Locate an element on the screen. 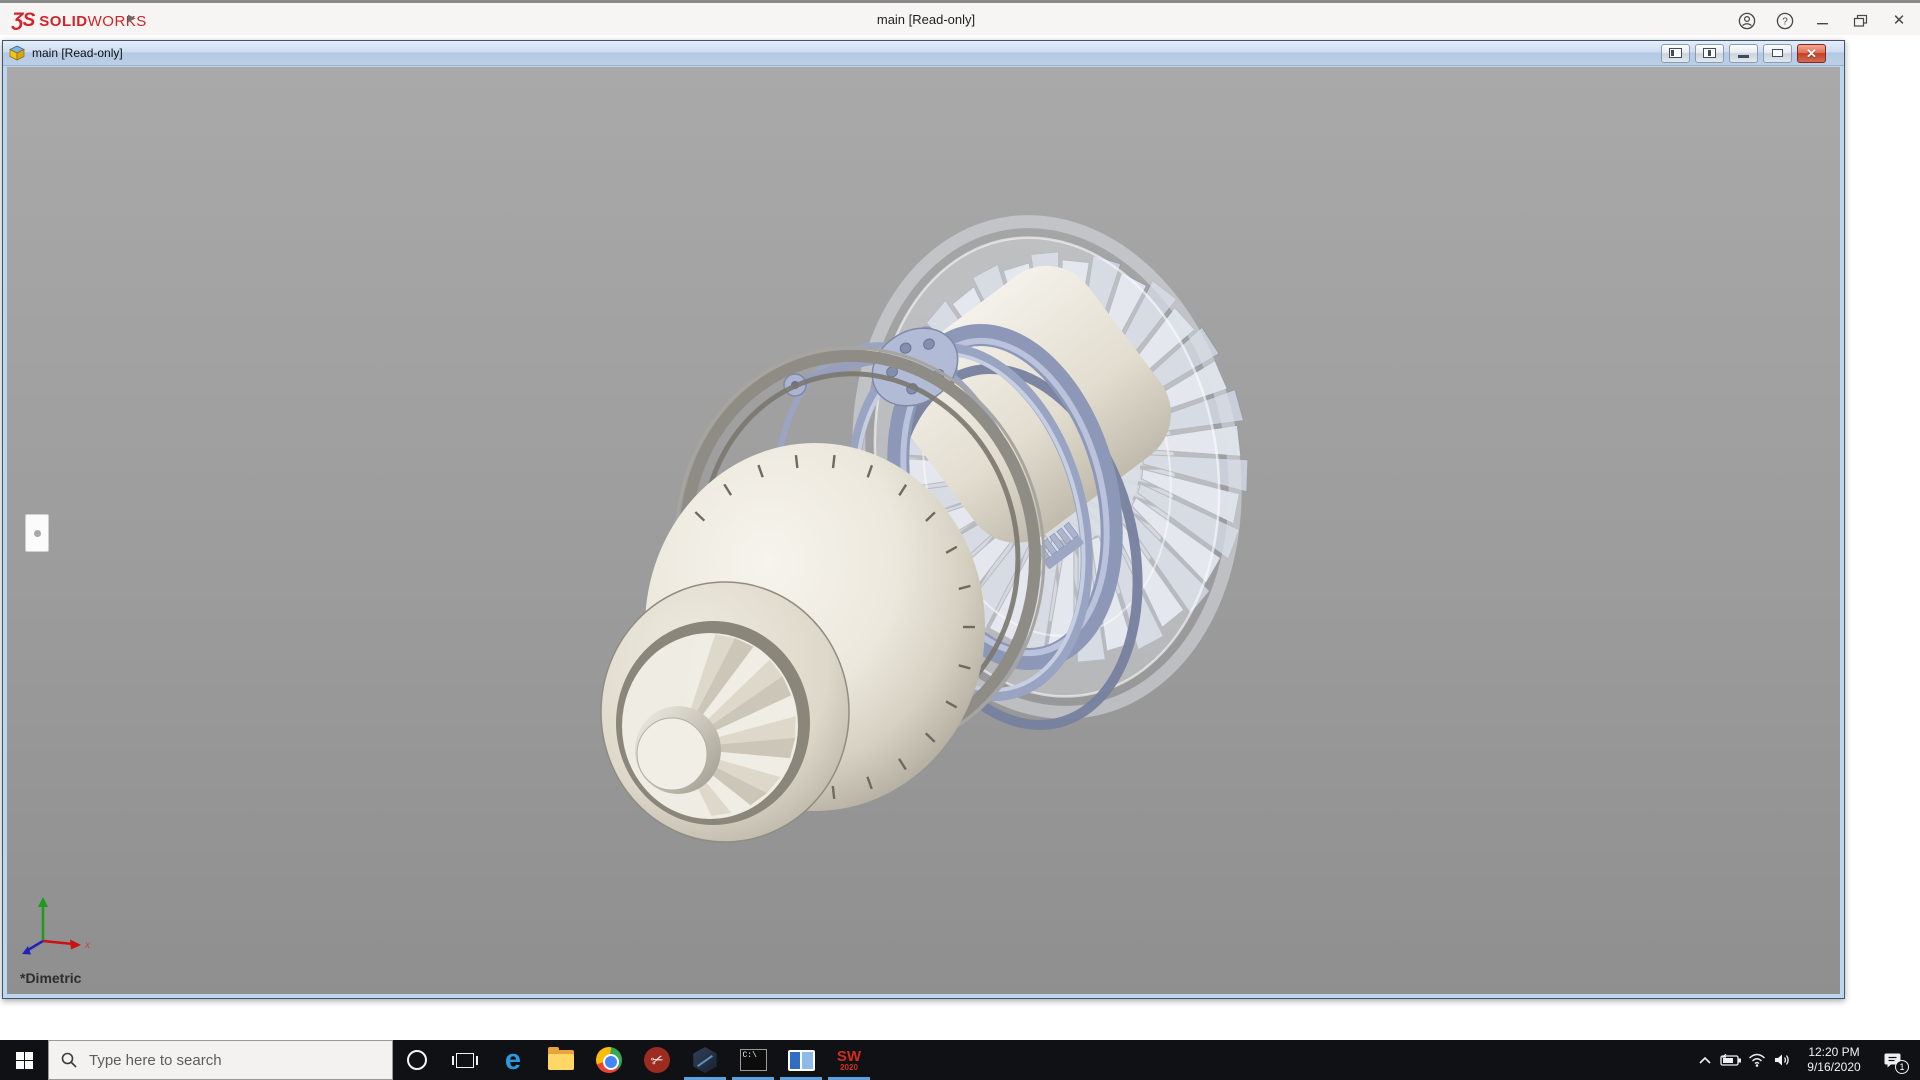 This screenshot has width=1920, height=1080. menu-flyout-arrow-icon: ▶ is located at coordinates (132, 18).